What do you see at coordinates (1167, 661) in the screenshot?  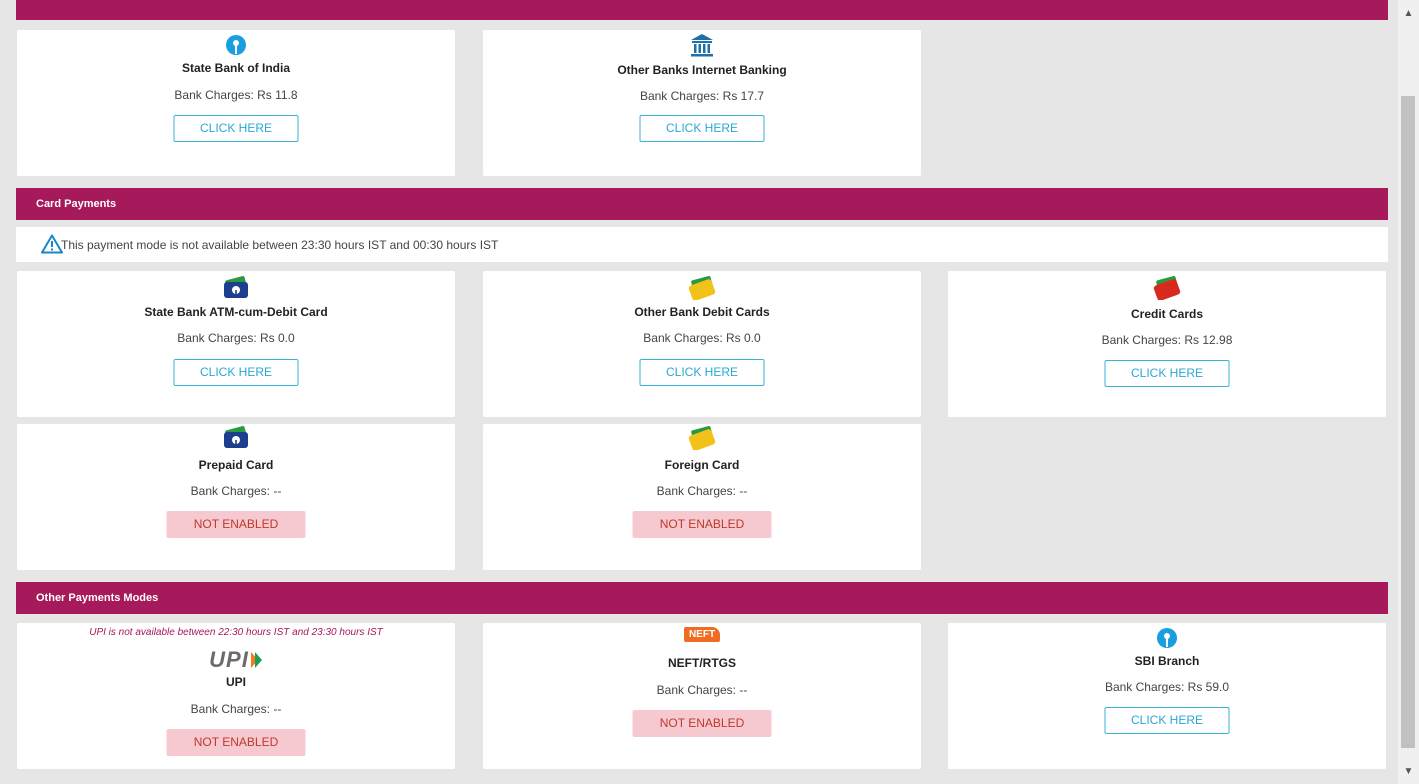 I see `card-title: SBI Branch` at bounding box center [1167, 661].